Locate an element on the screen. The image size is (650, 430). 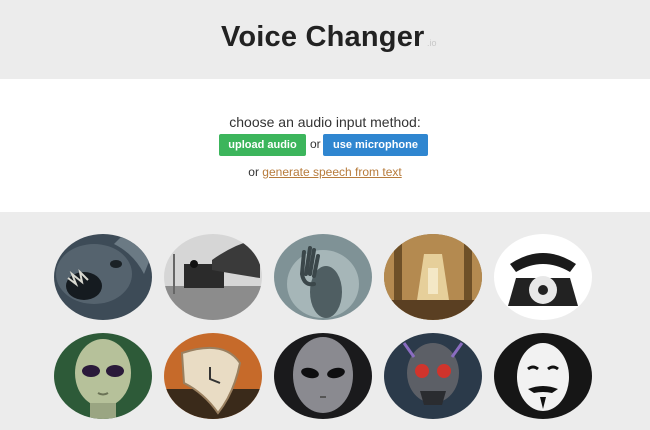
alien-icon is located at coordinates (103, 376).